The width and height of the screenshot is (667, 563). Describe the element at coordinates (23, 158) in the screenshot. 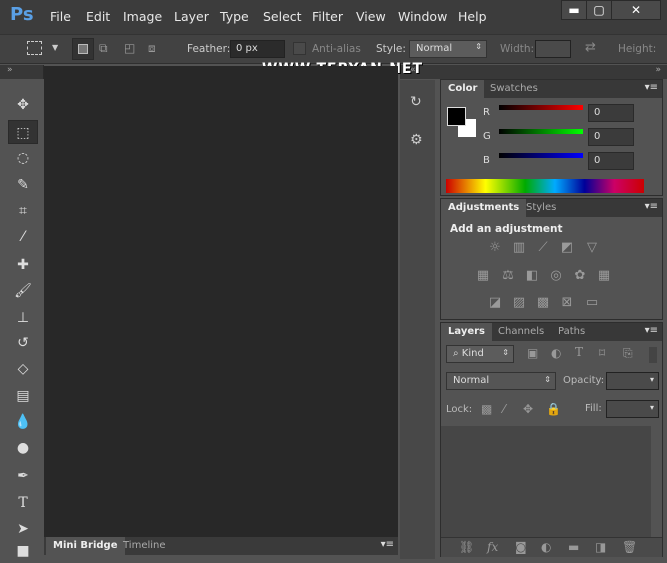

I see `lasso-tool-icon: ◌` at that location.